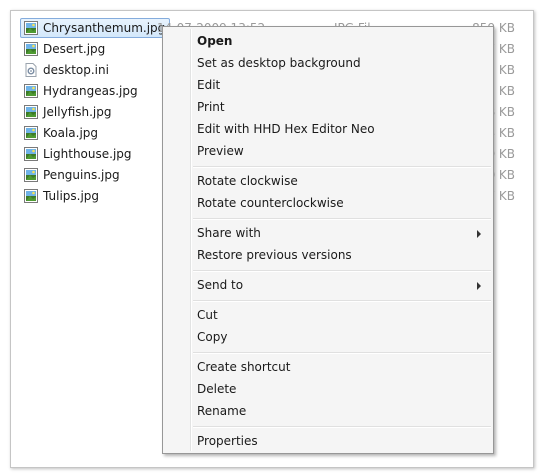 Image resolution: width=544 pixels, height=476 pixels. What do you see at coordinates (76, 70) in the screenshot?
I see `file-name: desktop.ini` at bounding box center [76, 70].